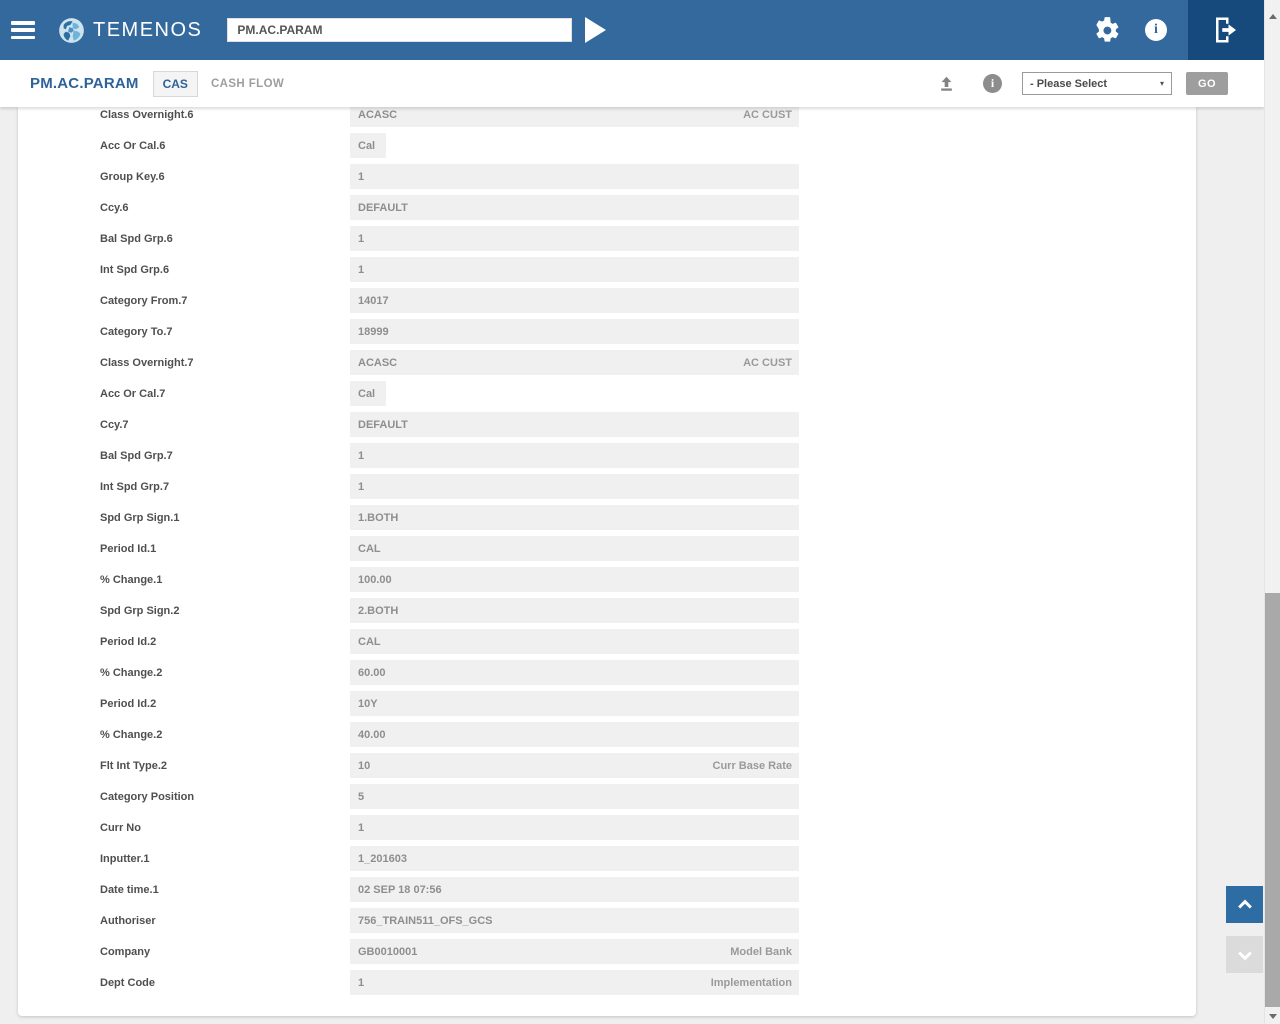 The image size is (1280, 1024). I want to click on form-row: Bal Spd Grp.7 1, so click(607, 455).